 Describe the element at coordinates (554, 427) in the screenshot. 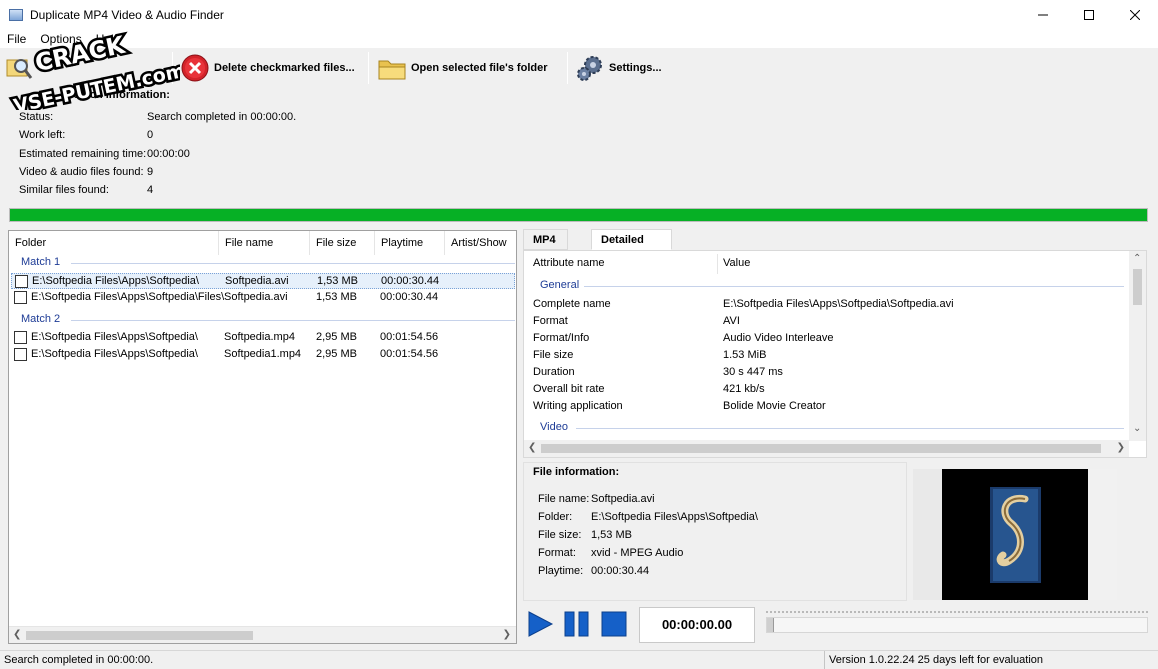

I see `attr-group-video: Video` at that location.